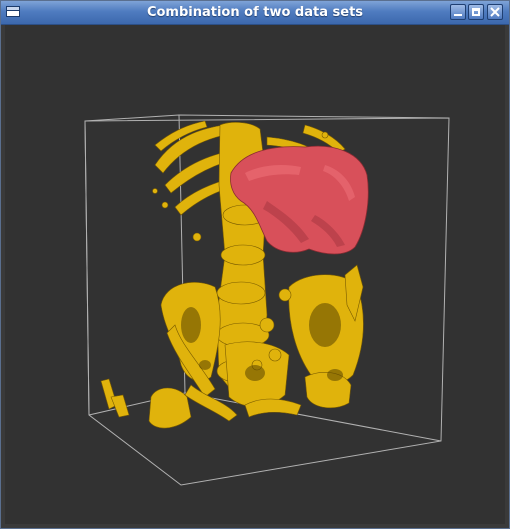  I want to click on close-icon, so click(495, 12).